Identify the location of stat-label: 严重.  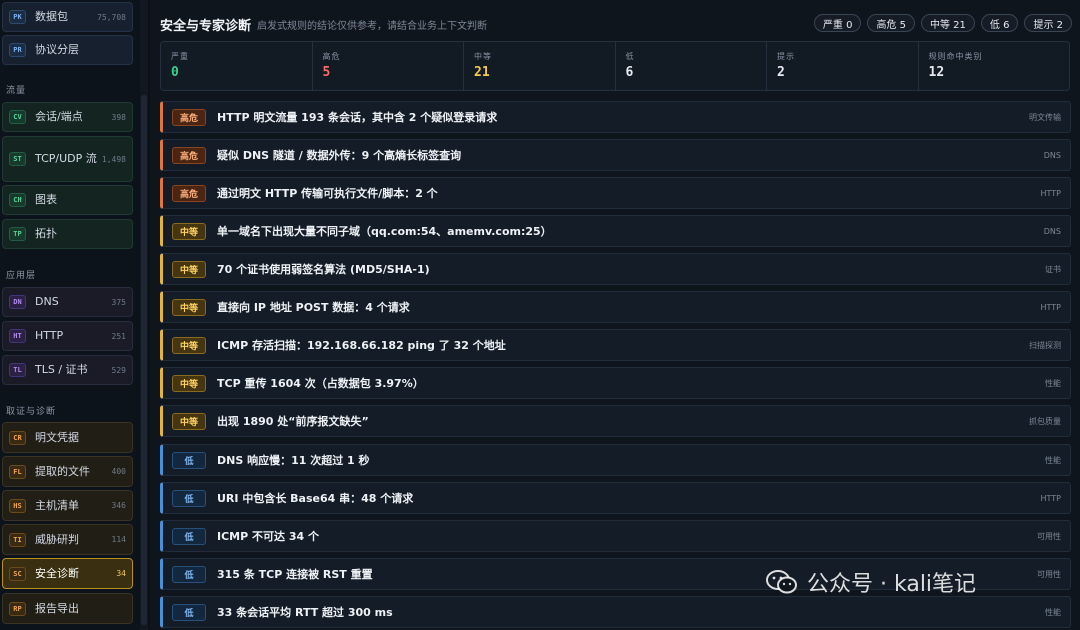
(180, 56).